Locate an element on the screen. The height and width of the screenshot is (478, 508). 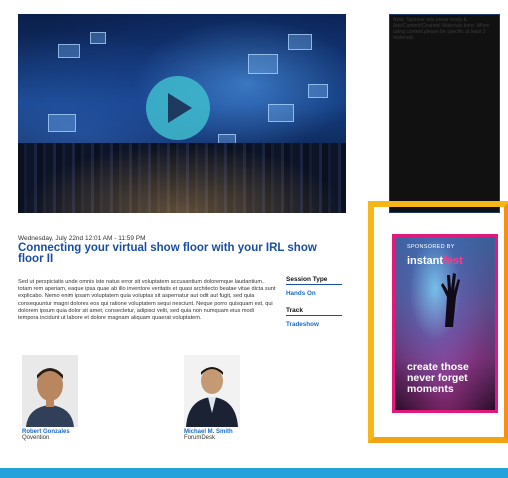
raised-hand-icon is located at coordinates (450, 300).